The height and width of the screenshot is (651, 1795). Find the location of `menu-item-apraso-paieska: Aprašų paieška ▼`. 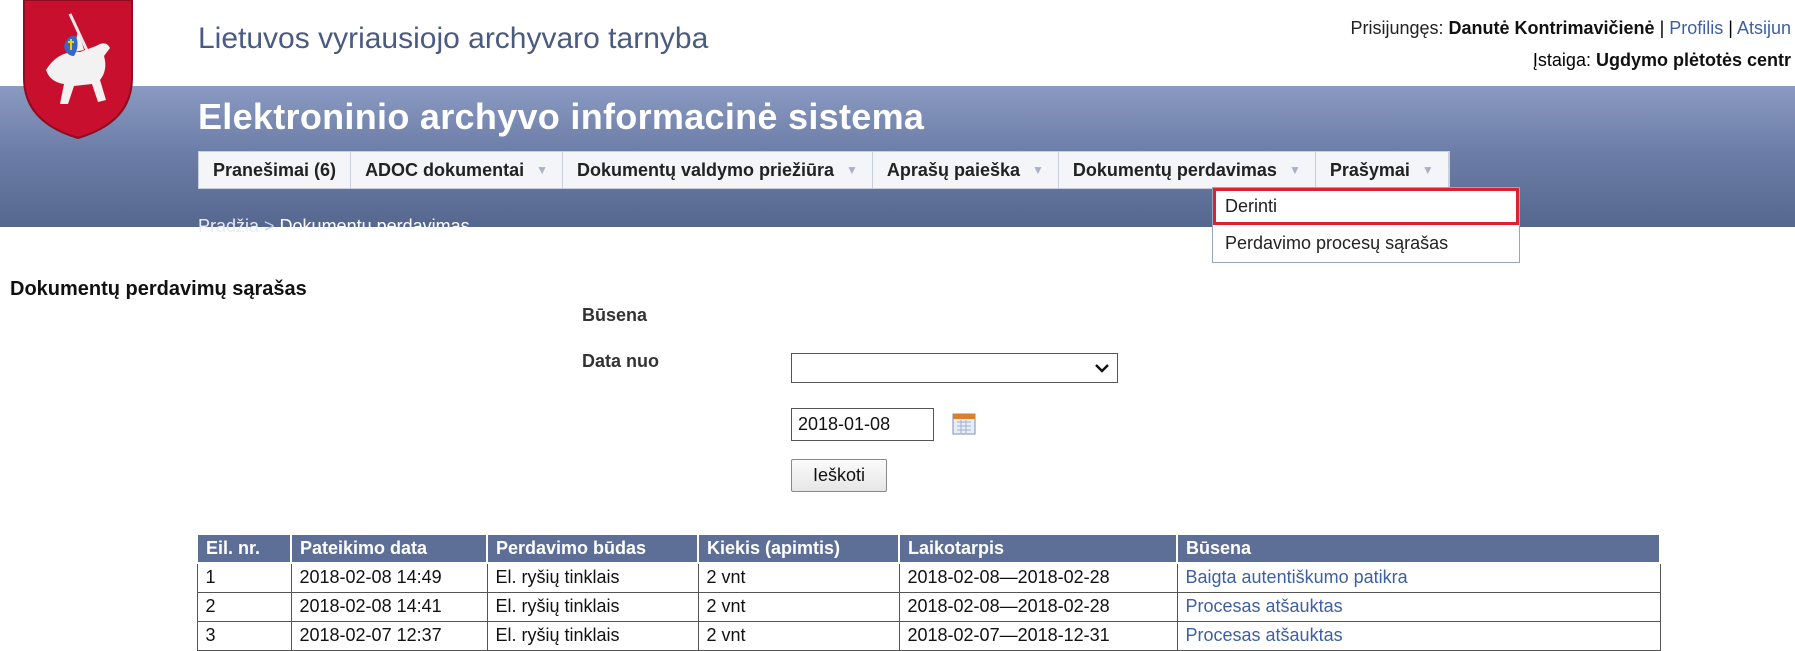

menu-item-apraso-paieska: Aprašų paieška ▼ is located at coordinates (965, 170).